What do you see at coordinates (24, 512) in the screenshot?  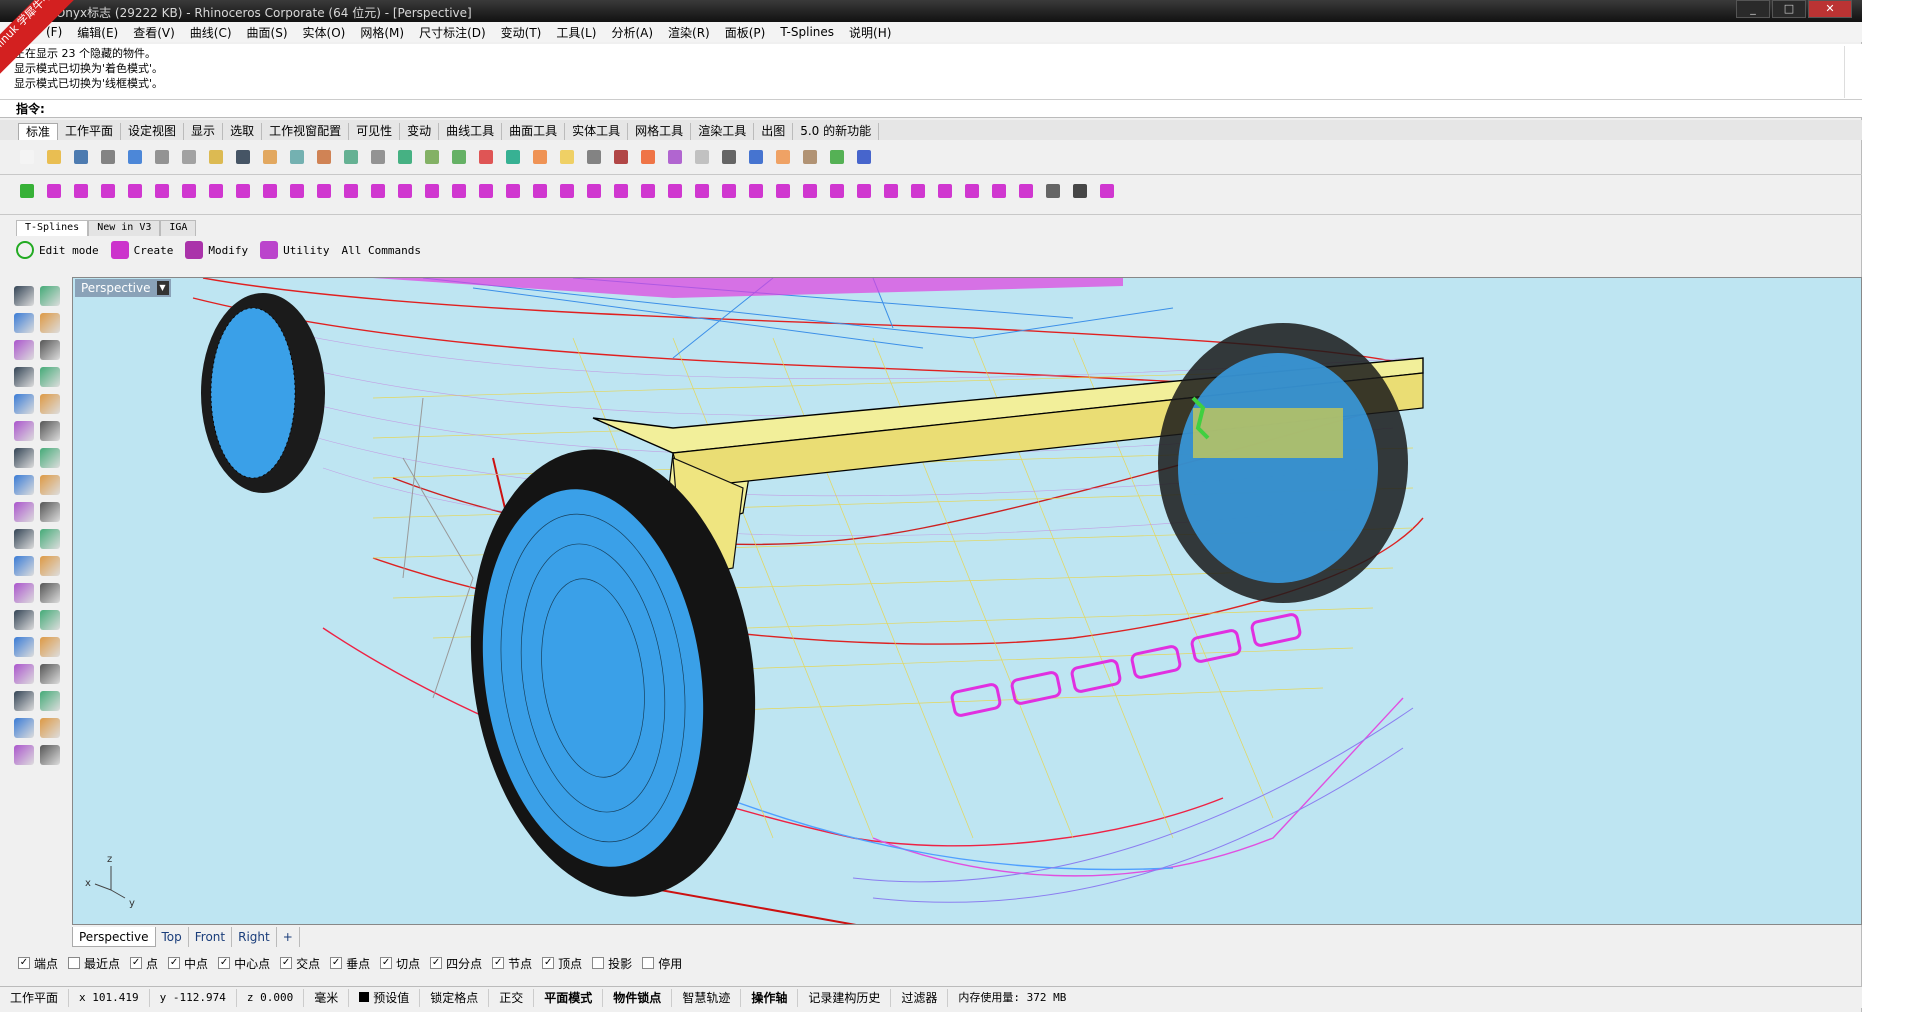 I see `boolean-icon` at bounding box center [24, 512].